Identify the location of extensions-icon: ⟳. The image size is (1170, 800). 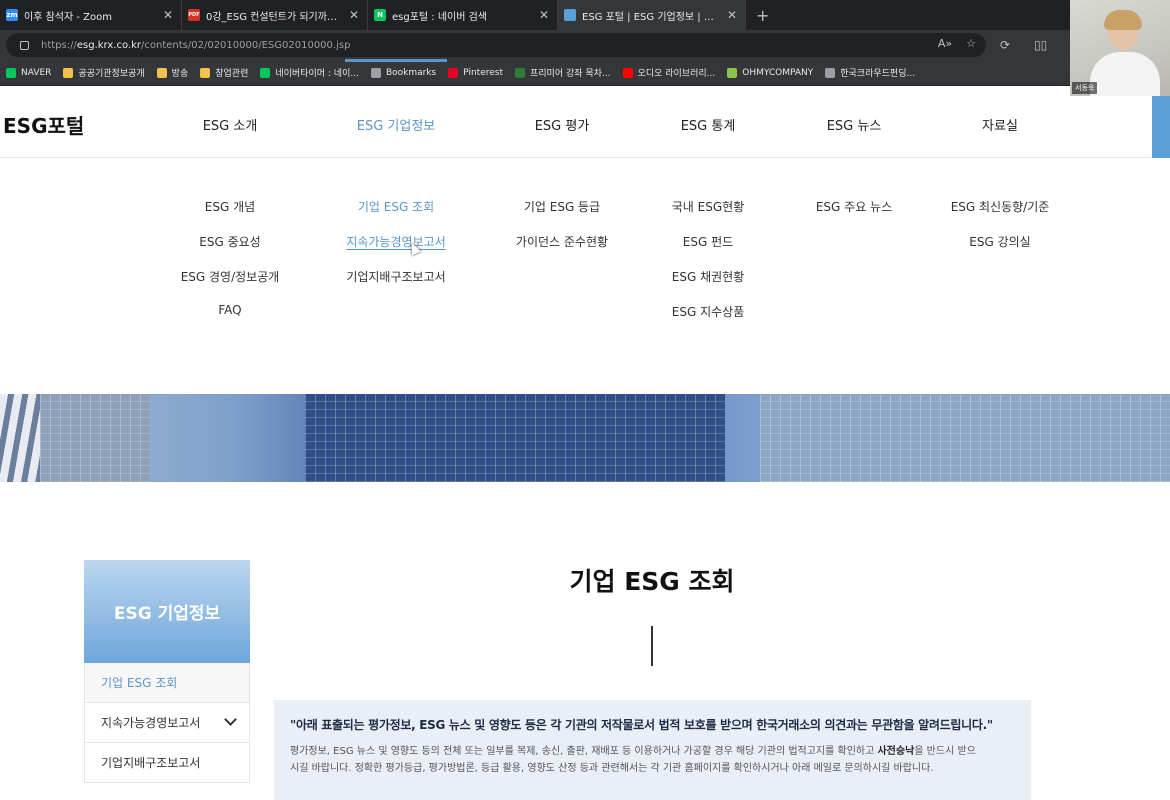
(1005, 45).